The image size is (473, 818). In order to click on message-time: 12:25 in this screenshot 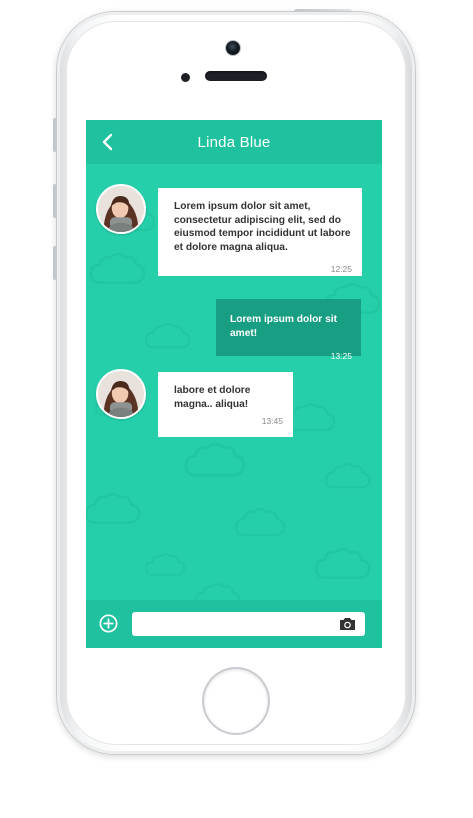, I will do `click(341, 269)`.